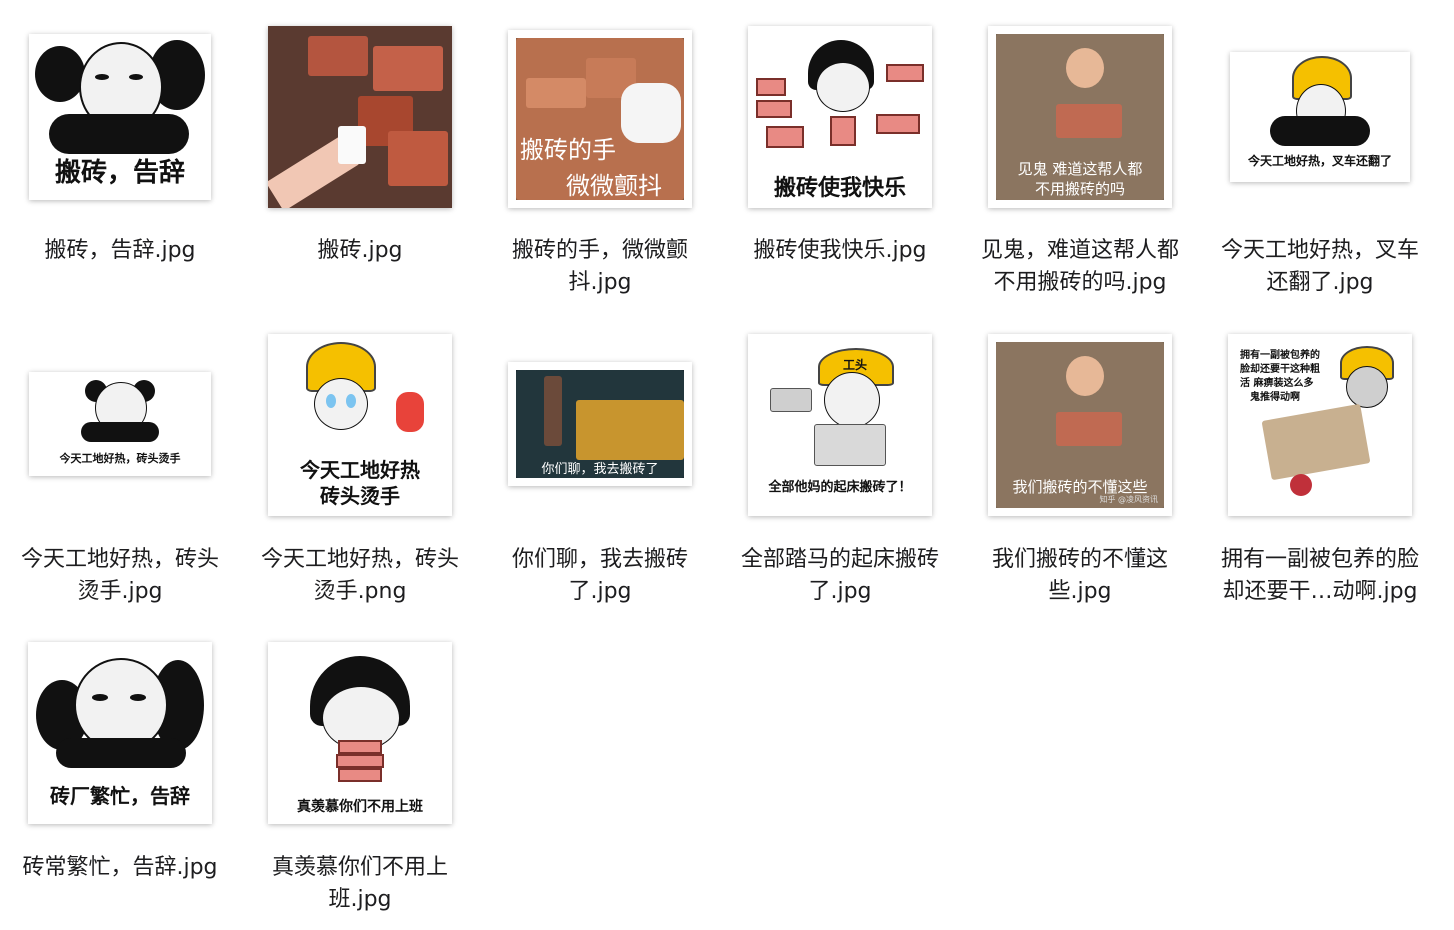  Describe the element at coordinates (1320, 425) in the screenshot. I see `thumbnail: 拥有一副被包养的 脸却还要干这种粗 活 麻痹装这么多 鬼推得动啊` at that location.